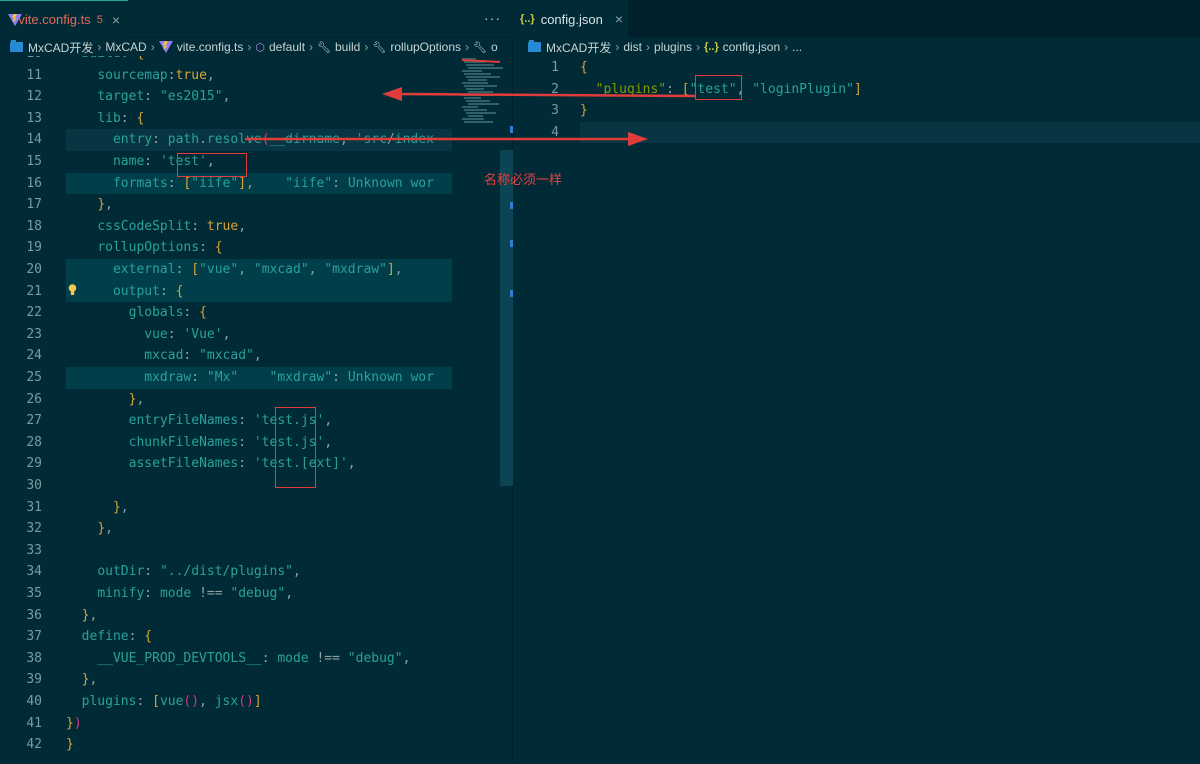  Describe the element at coordinates (470, 102) in the screenshot. I see `annotation-arrows` at that location.